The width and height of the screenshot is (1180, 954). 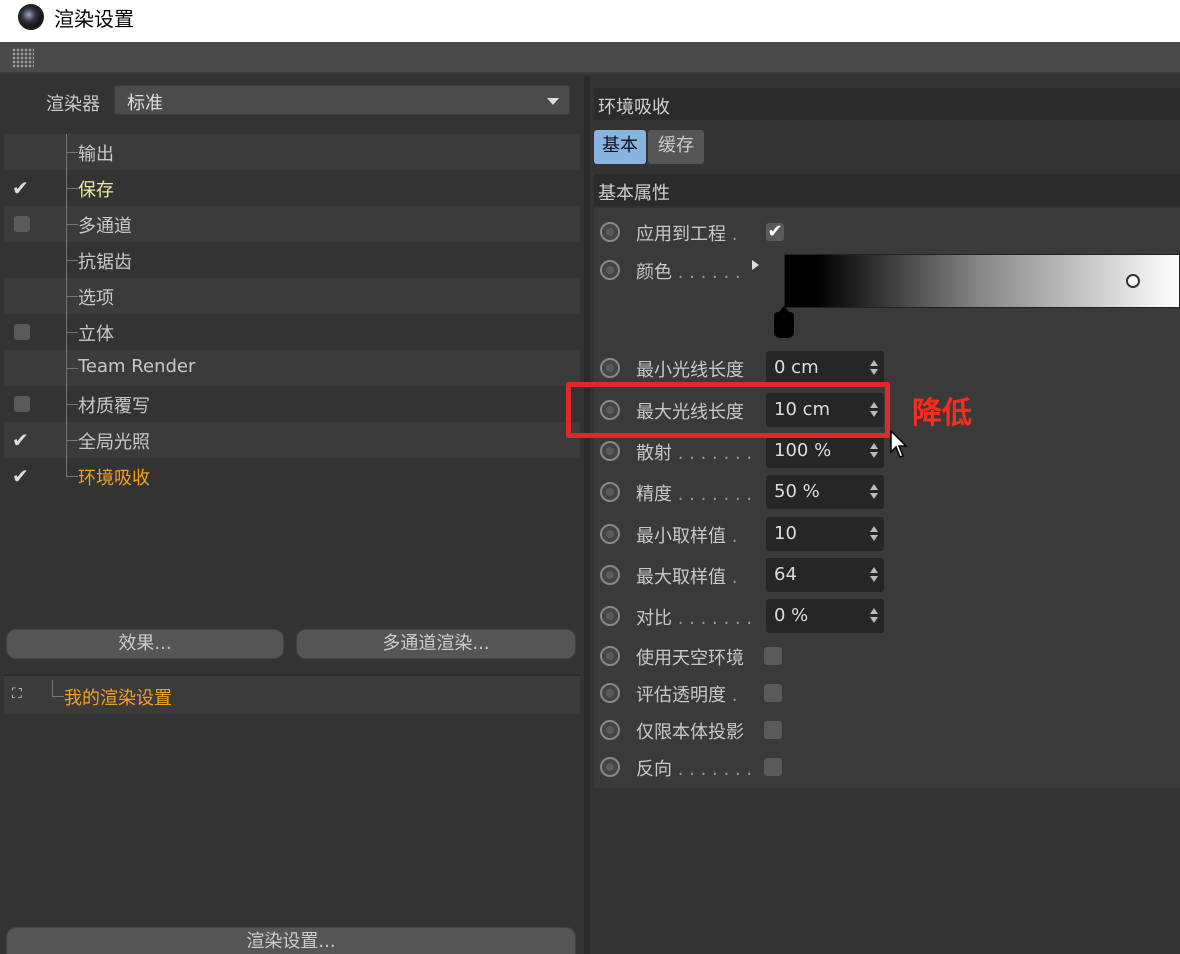 I want to click on checkbox-label-text: 使用天空环境, so click(x=690, y=658).